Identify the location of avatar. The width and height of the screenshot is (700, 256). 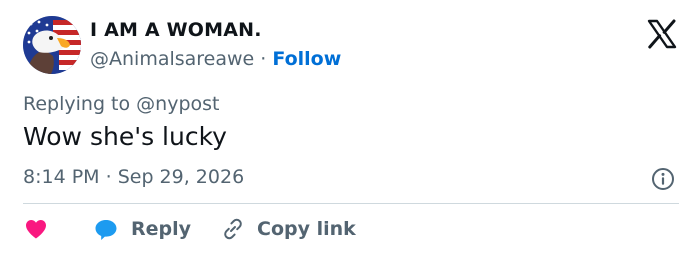
(52, 45).